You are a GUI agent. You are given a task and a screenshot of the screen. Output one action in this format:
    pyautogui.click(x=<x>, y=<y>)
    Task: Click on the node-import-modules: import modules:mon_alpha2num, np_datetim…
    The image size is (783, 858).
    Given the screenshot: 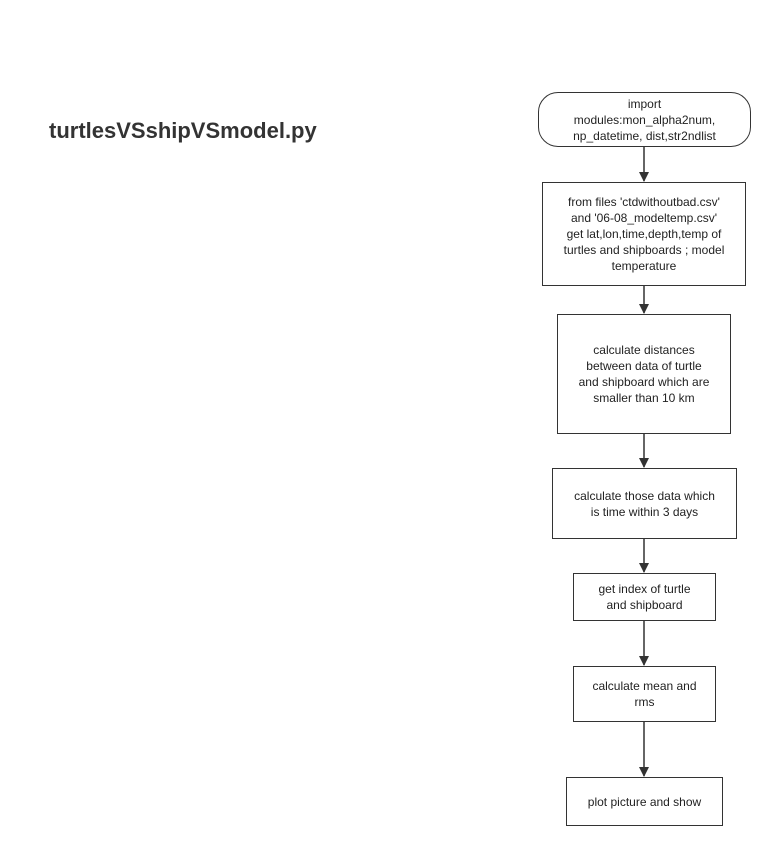 What is the action you would take?
    pyautogui.click(x=644, y=119)
    